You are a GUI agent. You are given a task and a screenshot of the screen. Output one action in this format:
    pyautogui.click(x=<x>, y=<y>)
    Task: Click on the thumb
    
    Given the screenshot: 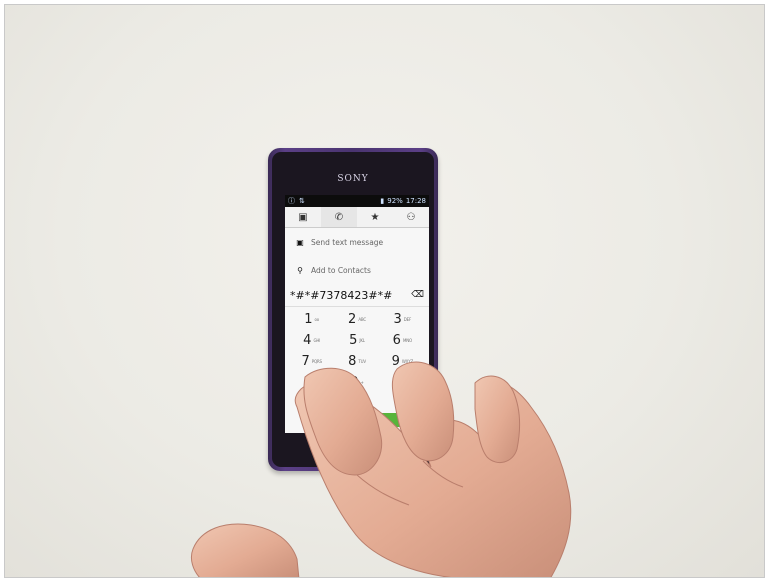 What is the action you would take?
    pyautogui.click(x=245, y=550)
    